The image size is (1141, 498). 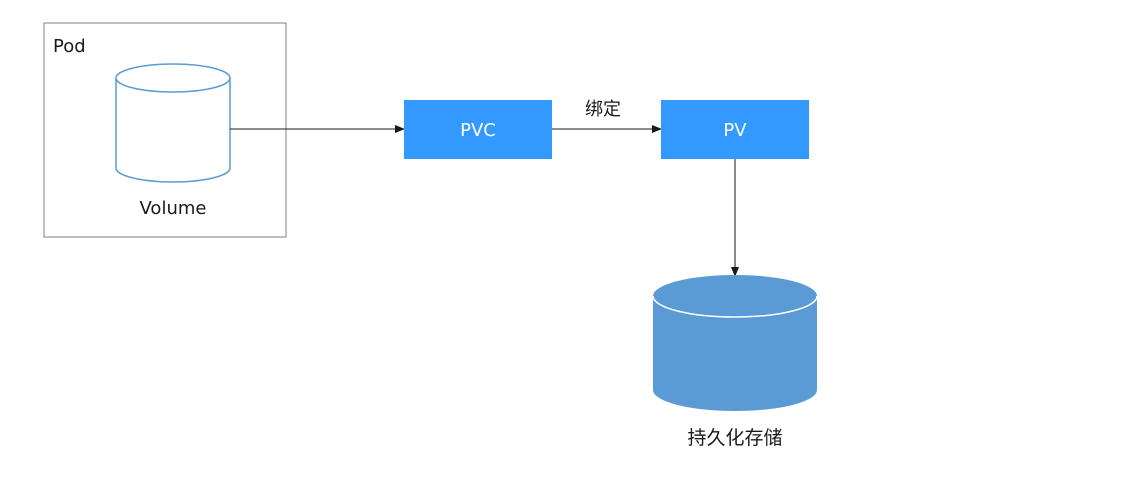 I want to click on pv-box: PV, so click(x=735, y=129).